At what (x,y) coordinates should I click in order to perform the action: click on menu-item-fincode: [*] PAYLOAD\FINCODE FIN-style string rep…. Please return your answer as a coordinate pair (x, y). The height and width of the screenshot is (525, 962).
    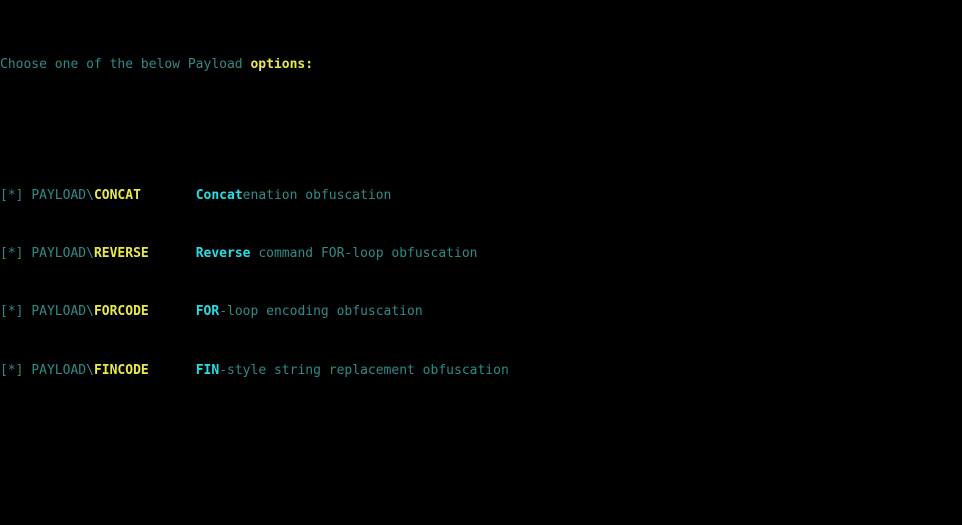
    Looking at the image, I should click on (481, 371).